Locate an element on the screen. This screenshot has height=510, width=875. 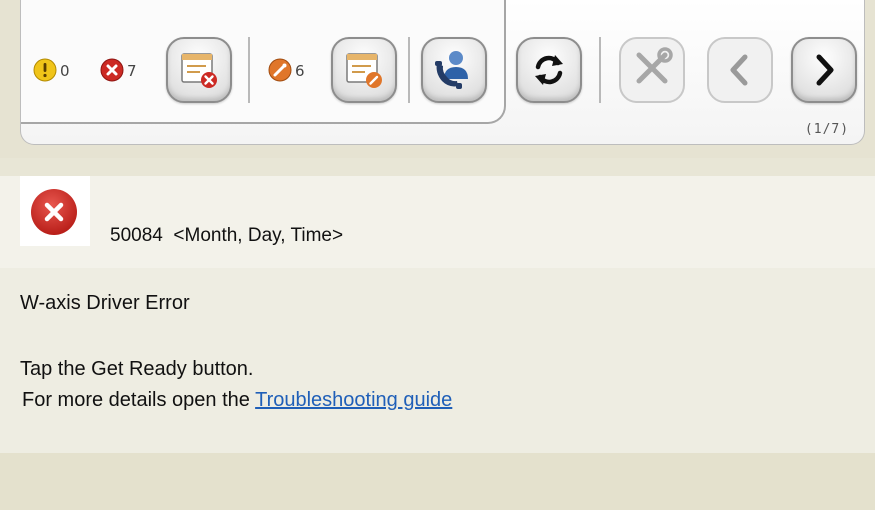
next-button is located at coordinates (824, 70).